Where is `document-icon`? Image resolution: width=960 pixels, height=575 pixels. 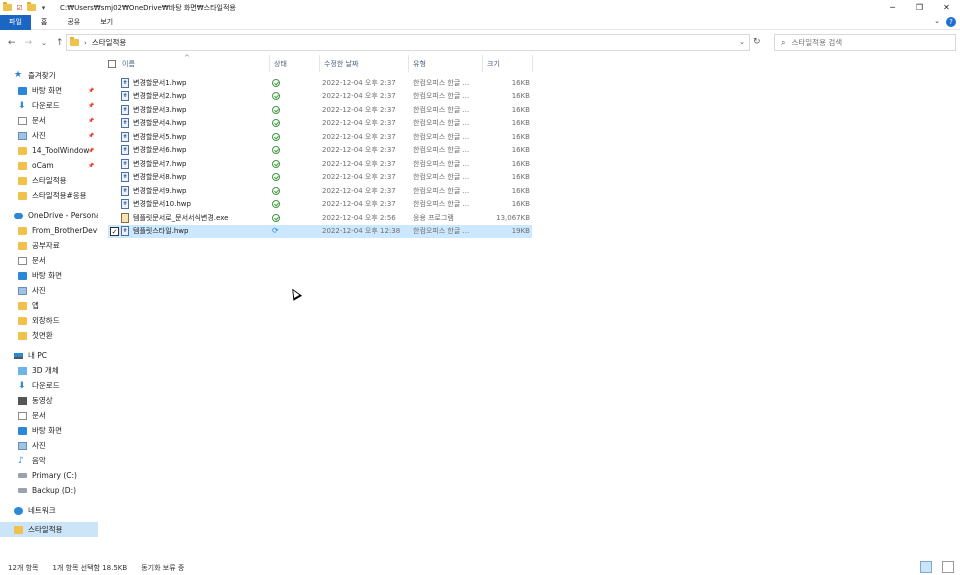
document-icon is located at coordinates (22, 260).